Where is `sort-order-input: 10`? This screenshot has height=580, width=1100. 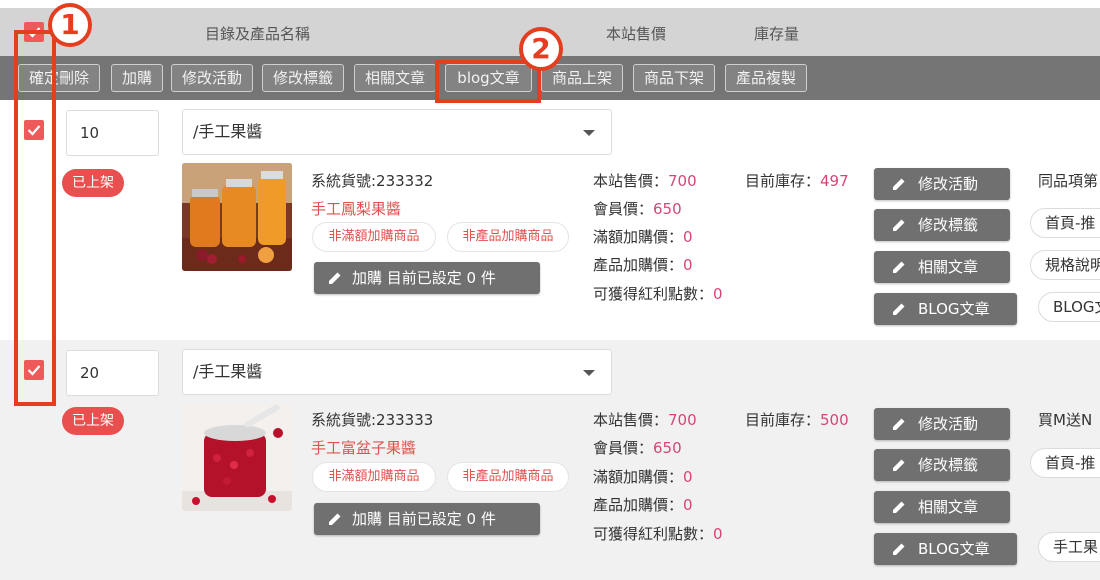
sort-order-input: 10 is located at coordinates (112, 133).